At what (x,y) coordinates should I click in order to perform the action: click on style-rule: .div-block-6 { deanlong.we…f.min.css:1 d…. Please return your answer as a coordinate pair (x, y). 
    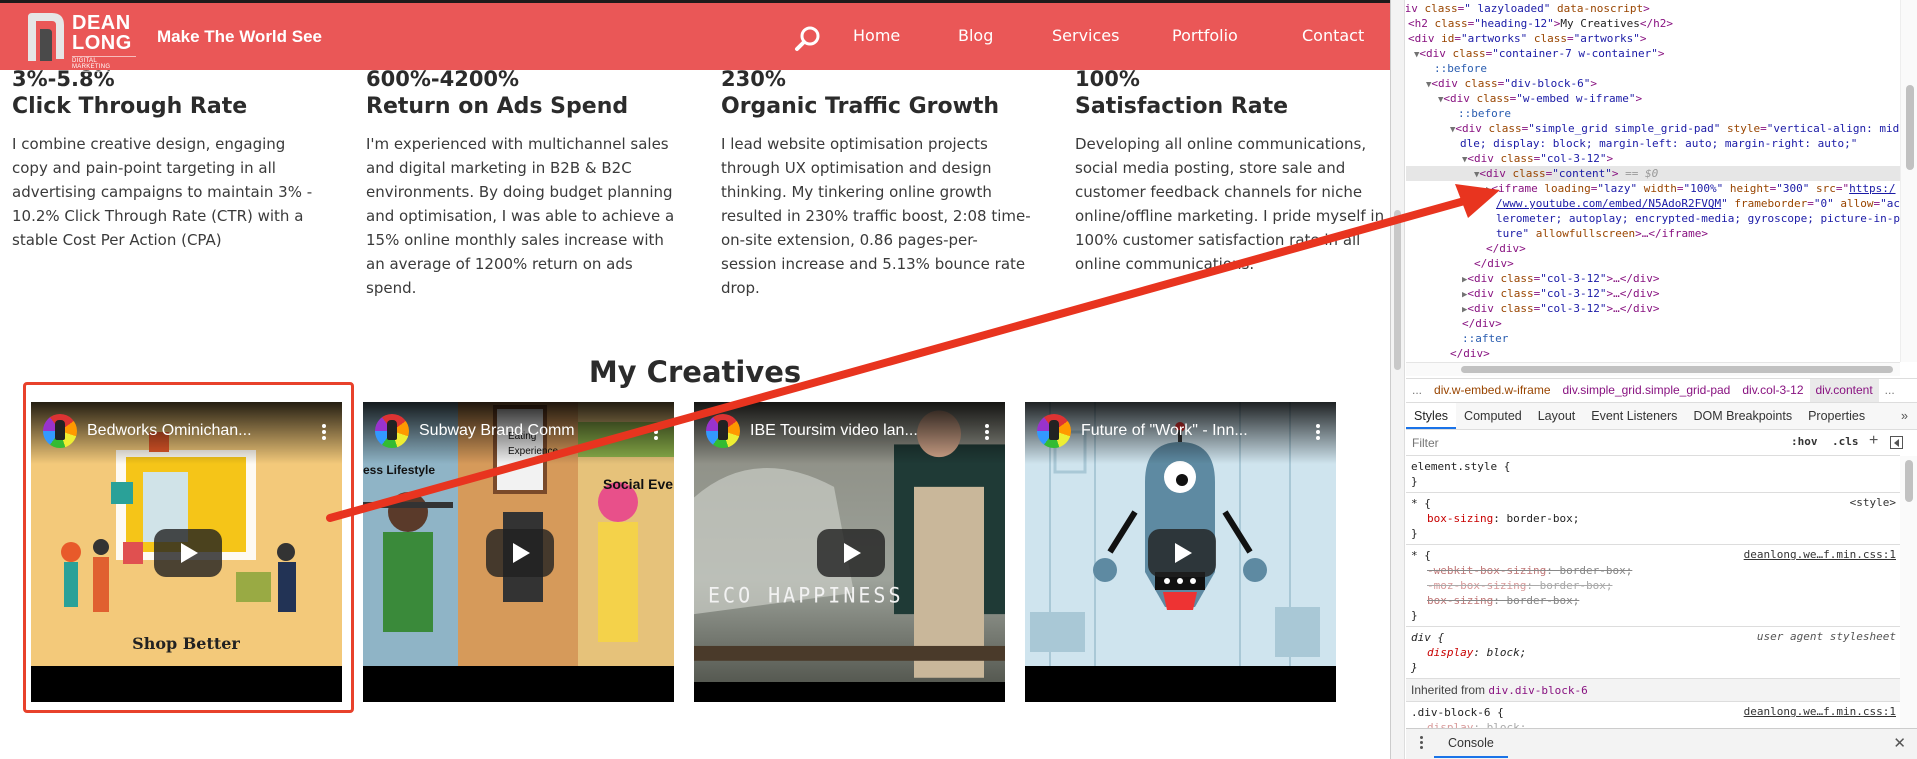
    Looking at the image, I should click on (1653, 715).